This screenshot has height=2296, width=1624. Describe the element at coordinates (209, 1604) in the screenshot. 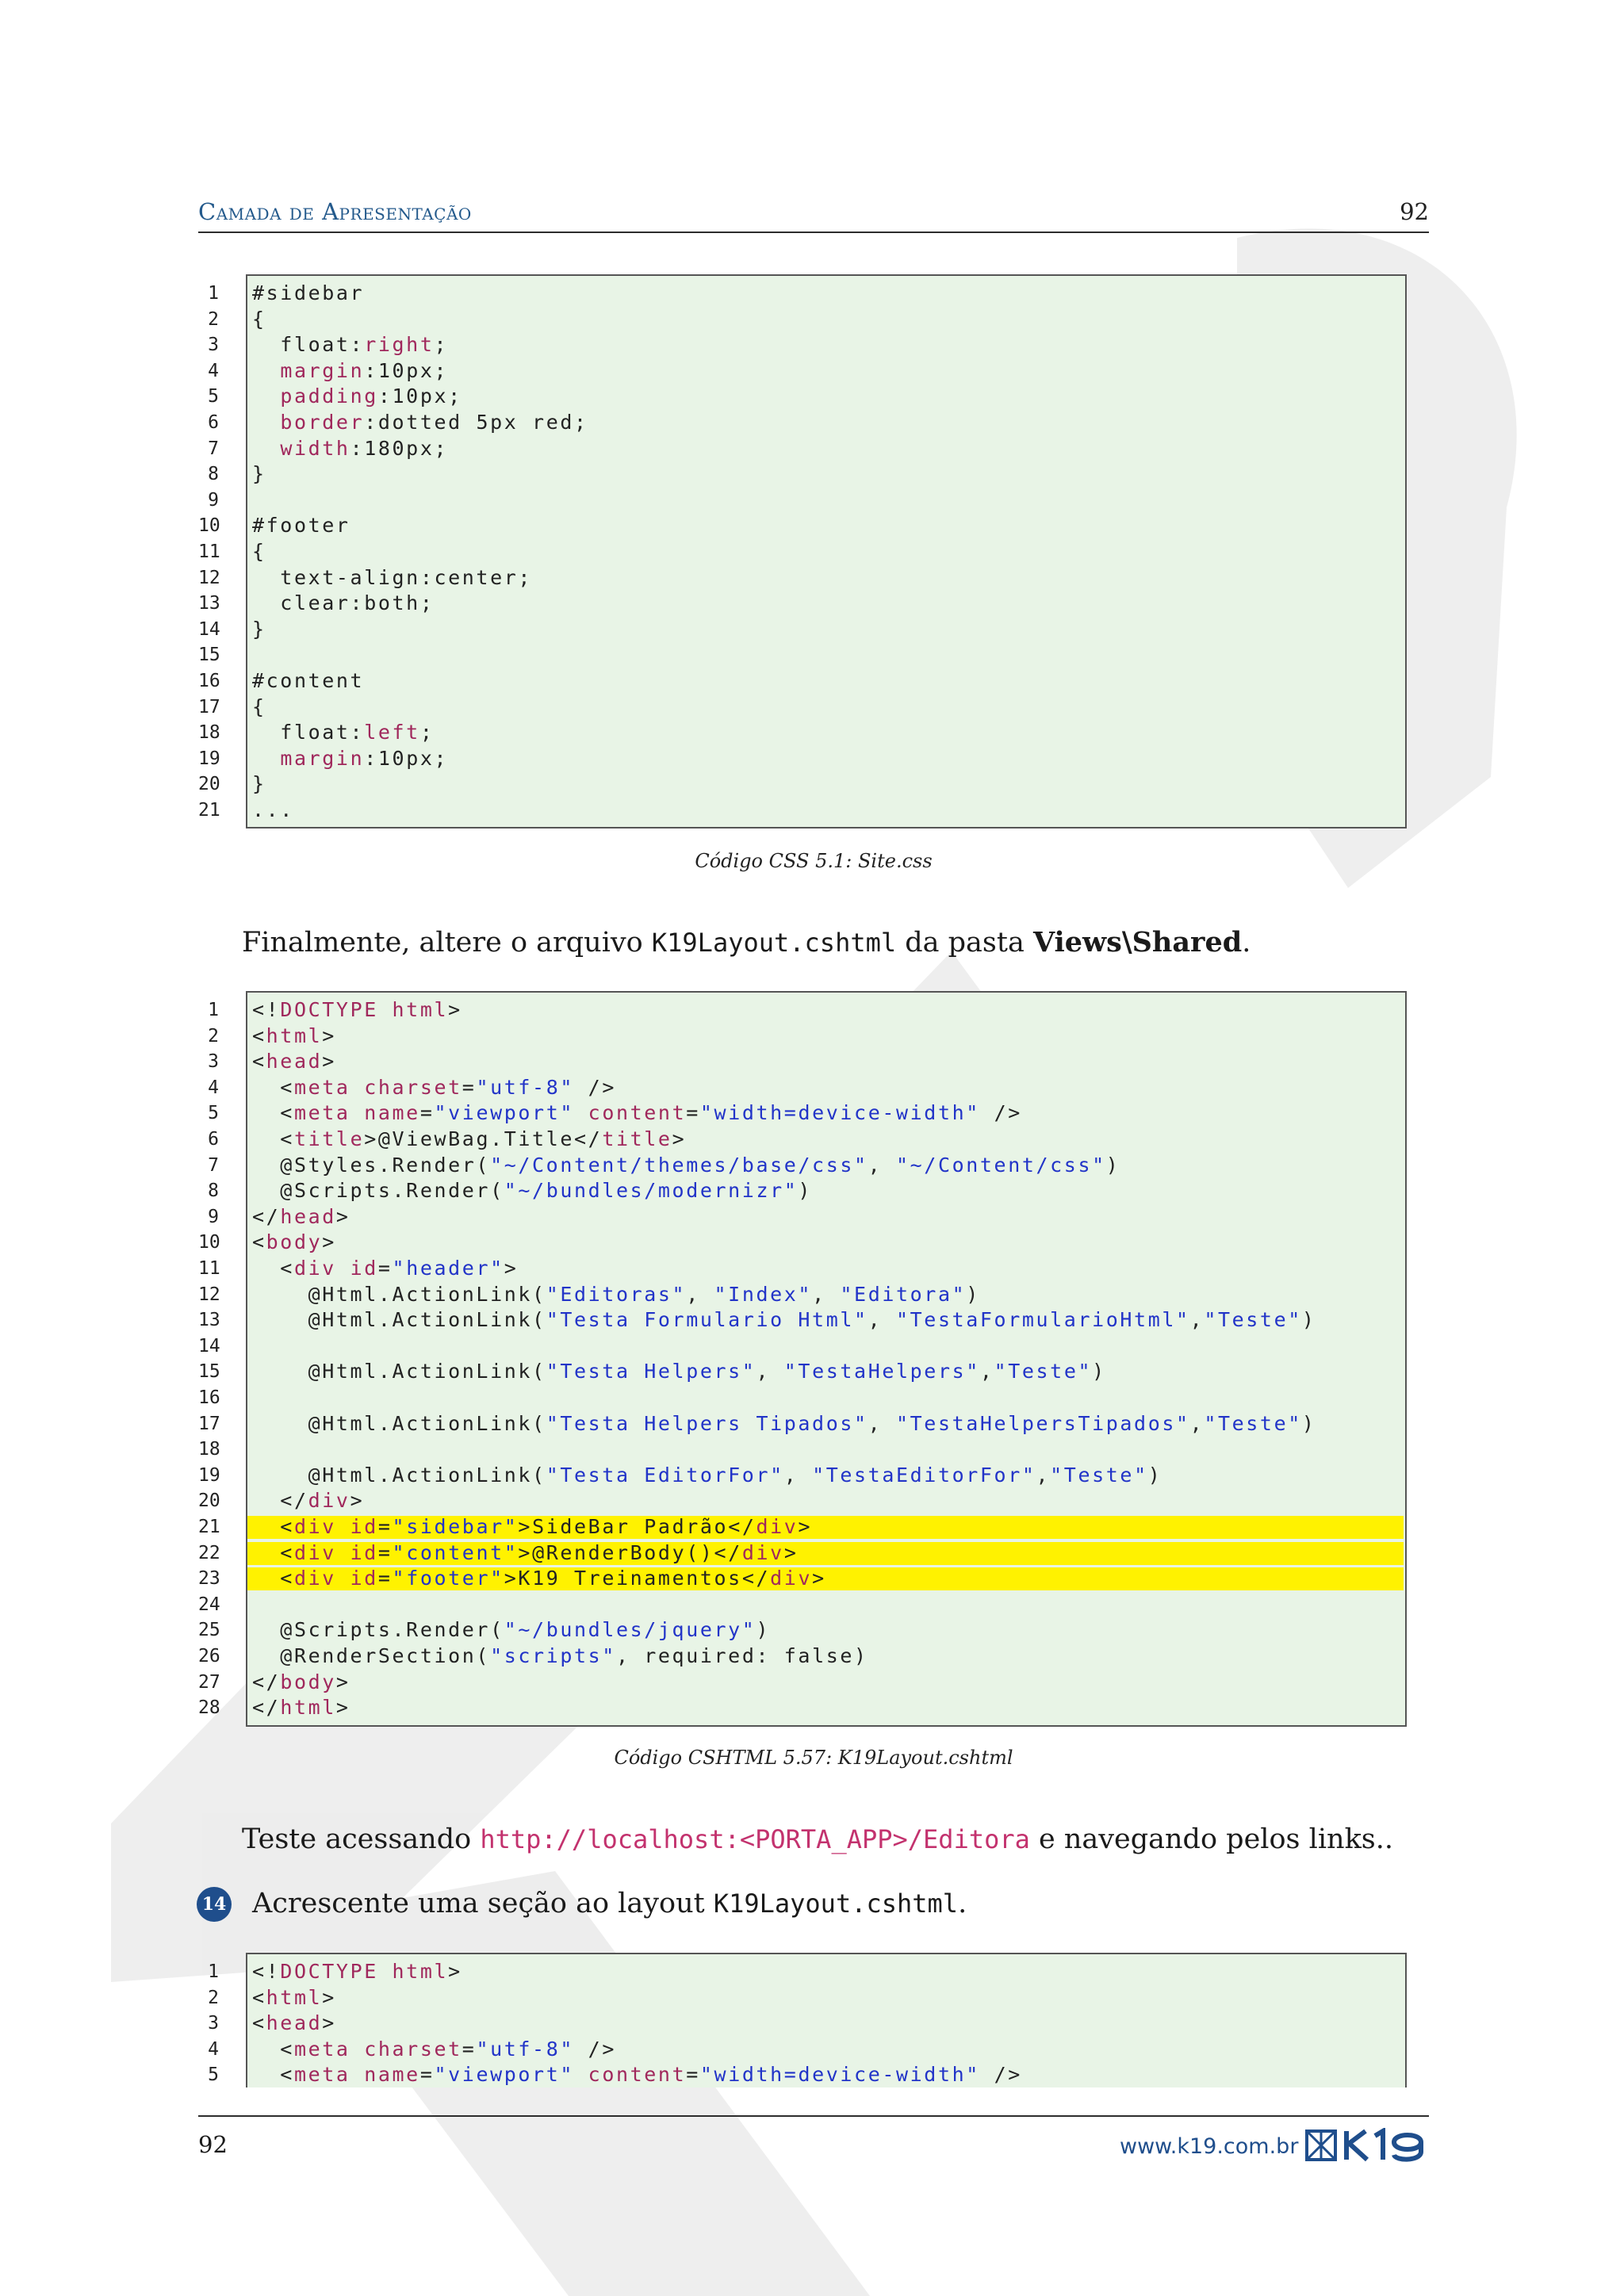

I see `line-number: 24` at that location.